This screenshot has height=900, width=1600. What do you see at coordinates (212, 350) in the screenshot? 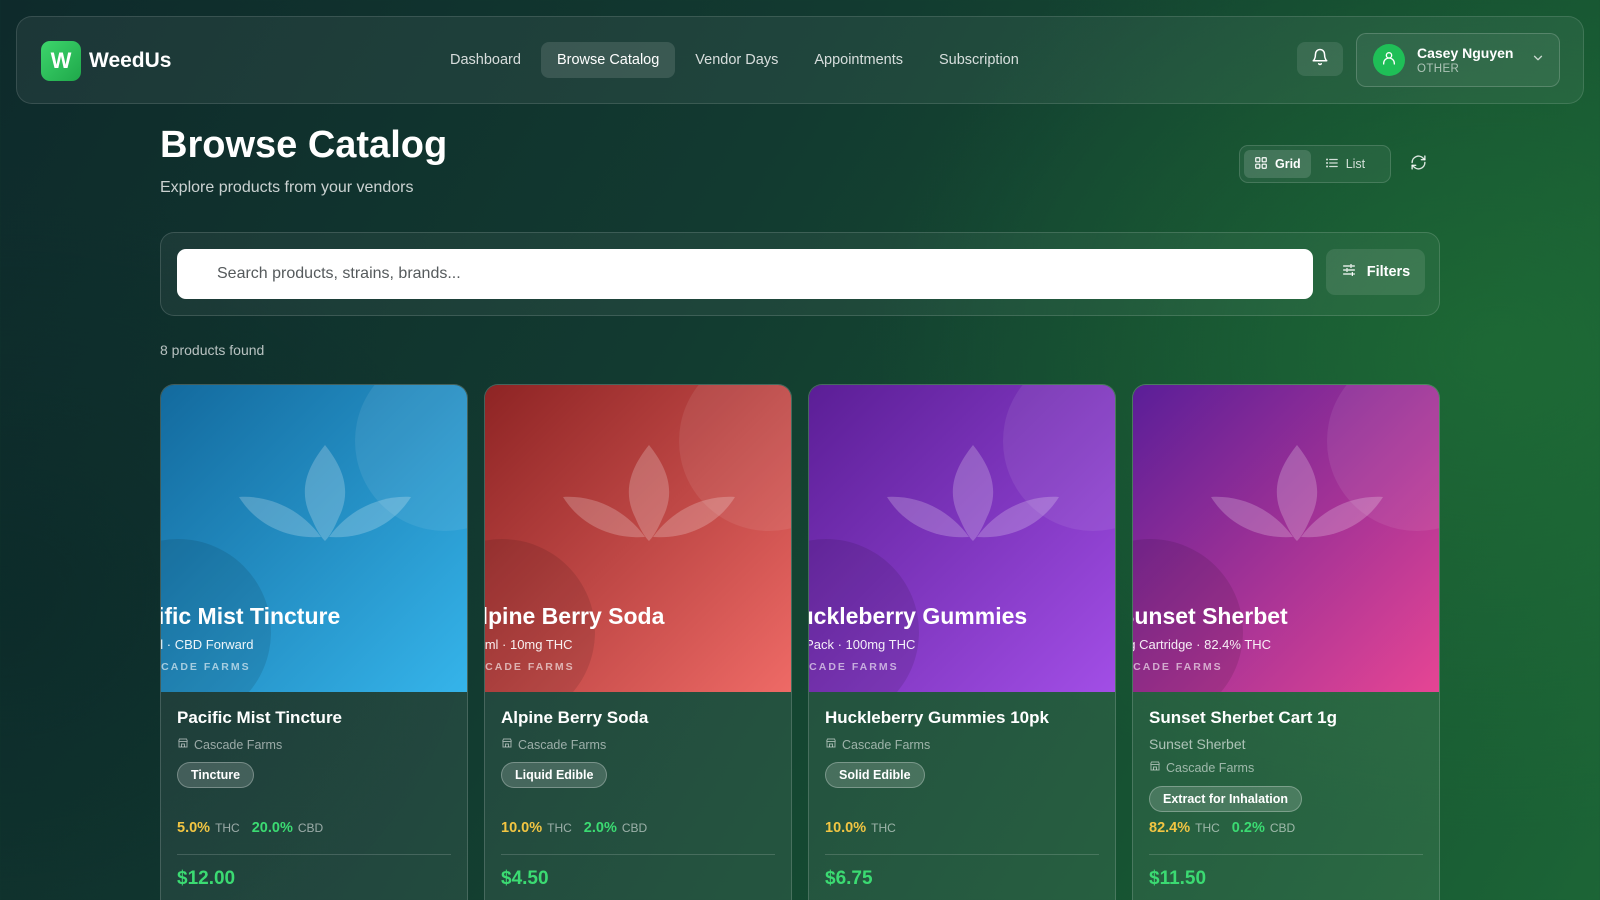
I see `results-count: 8 products found` at bounding box center [212, 350].